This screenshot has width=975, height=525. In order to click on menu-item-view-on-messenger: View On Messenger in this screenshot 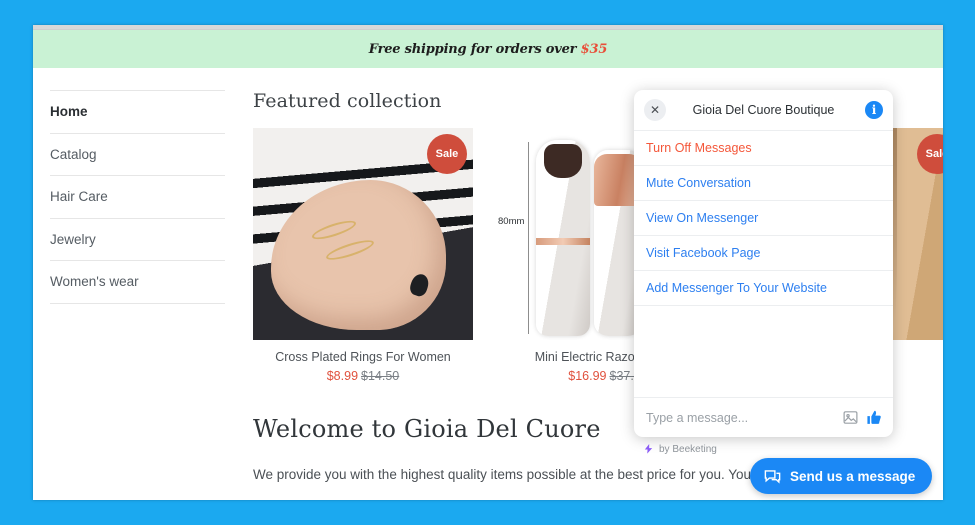, I will do `click(763, 217)`.